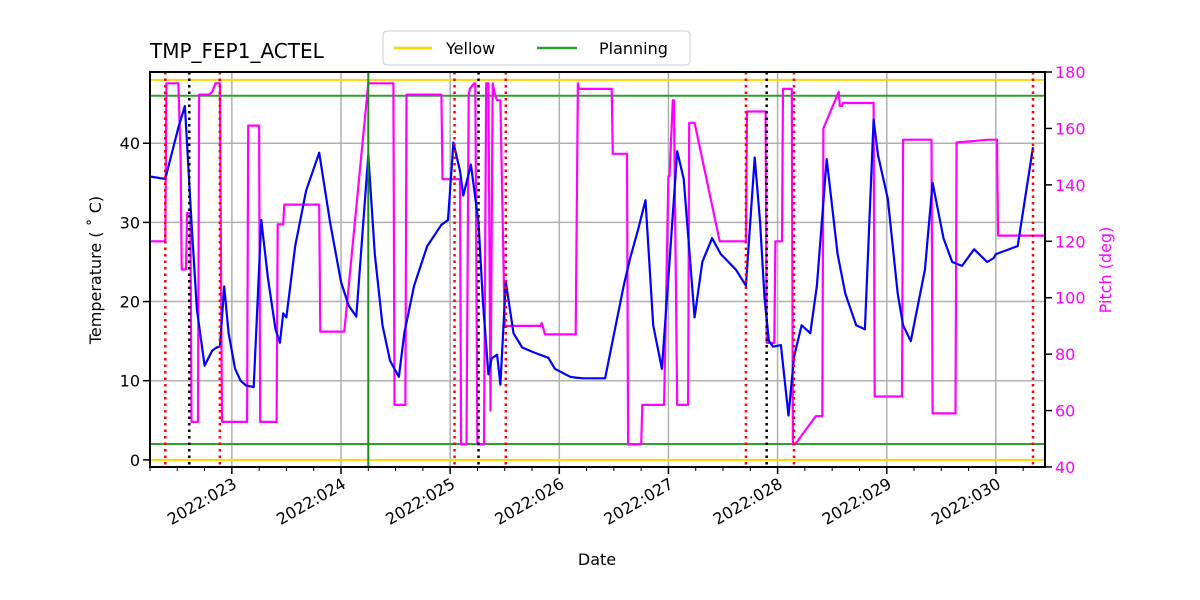 This screenshot has height=600, width=1200. Describe the element at coordinates (1070, 128) in the screenshot. I see `y2-tick-label: 160` at that location.